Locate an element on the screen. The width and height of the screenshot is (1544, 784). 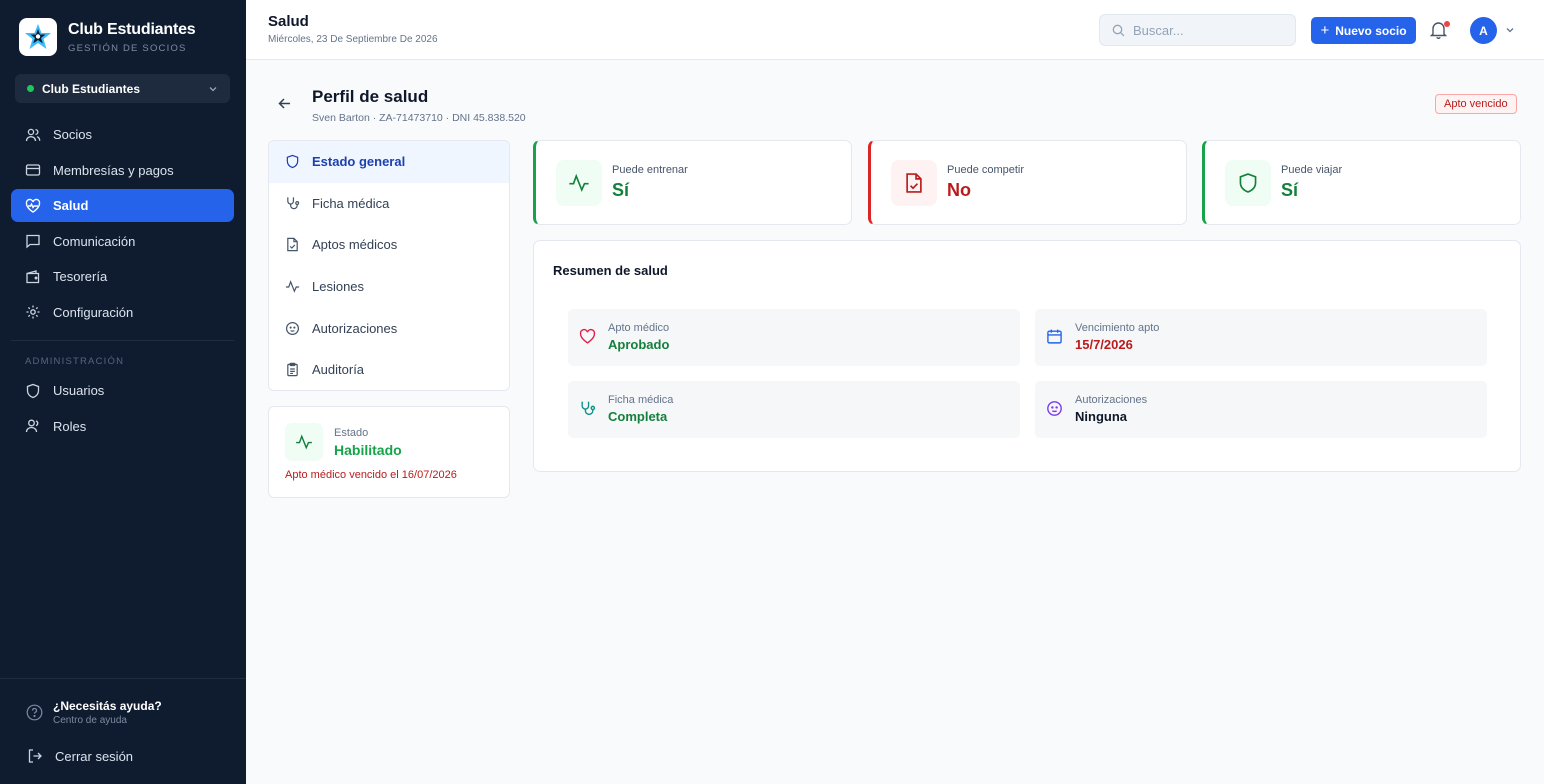
help-link: ¿Necesitás ayuda? Centro de ayuda is located at coordinates (94, 712).